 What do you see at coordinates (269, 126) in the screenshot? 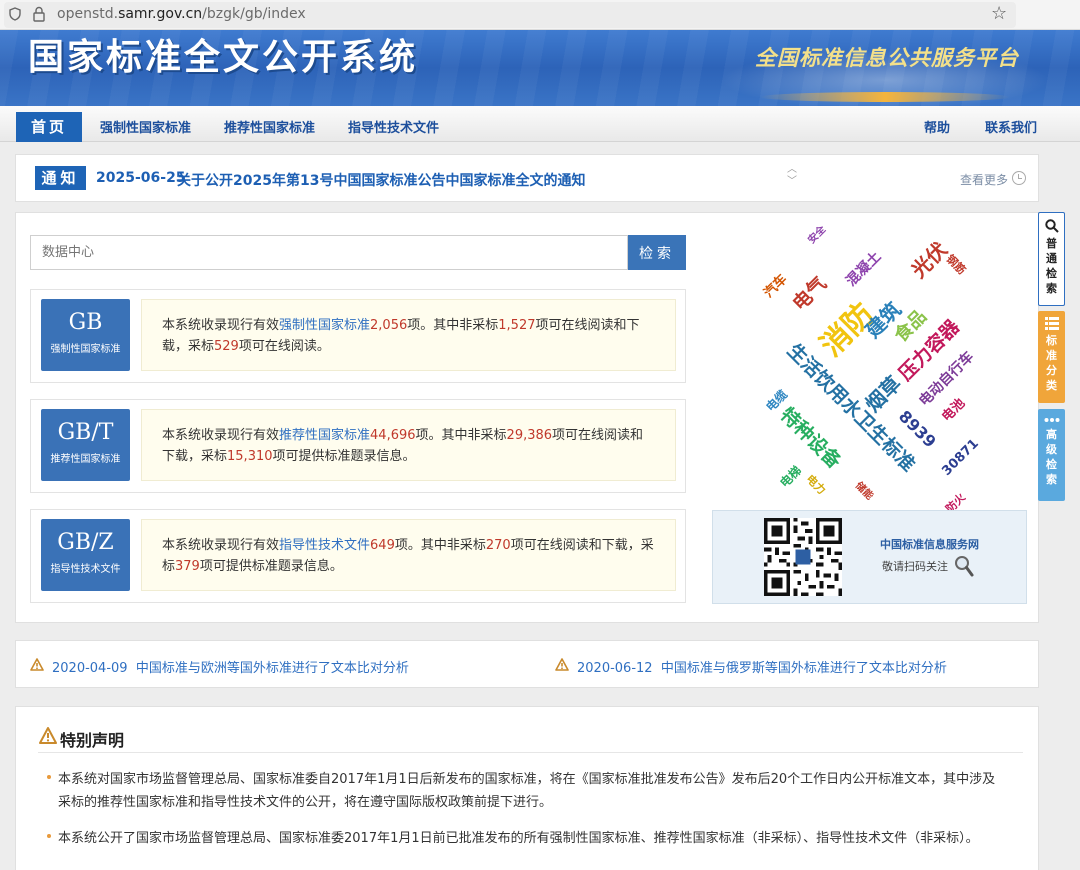
I see `nav-recommended-standards: 推荐性国家标准` at bounding box center [269, 126].